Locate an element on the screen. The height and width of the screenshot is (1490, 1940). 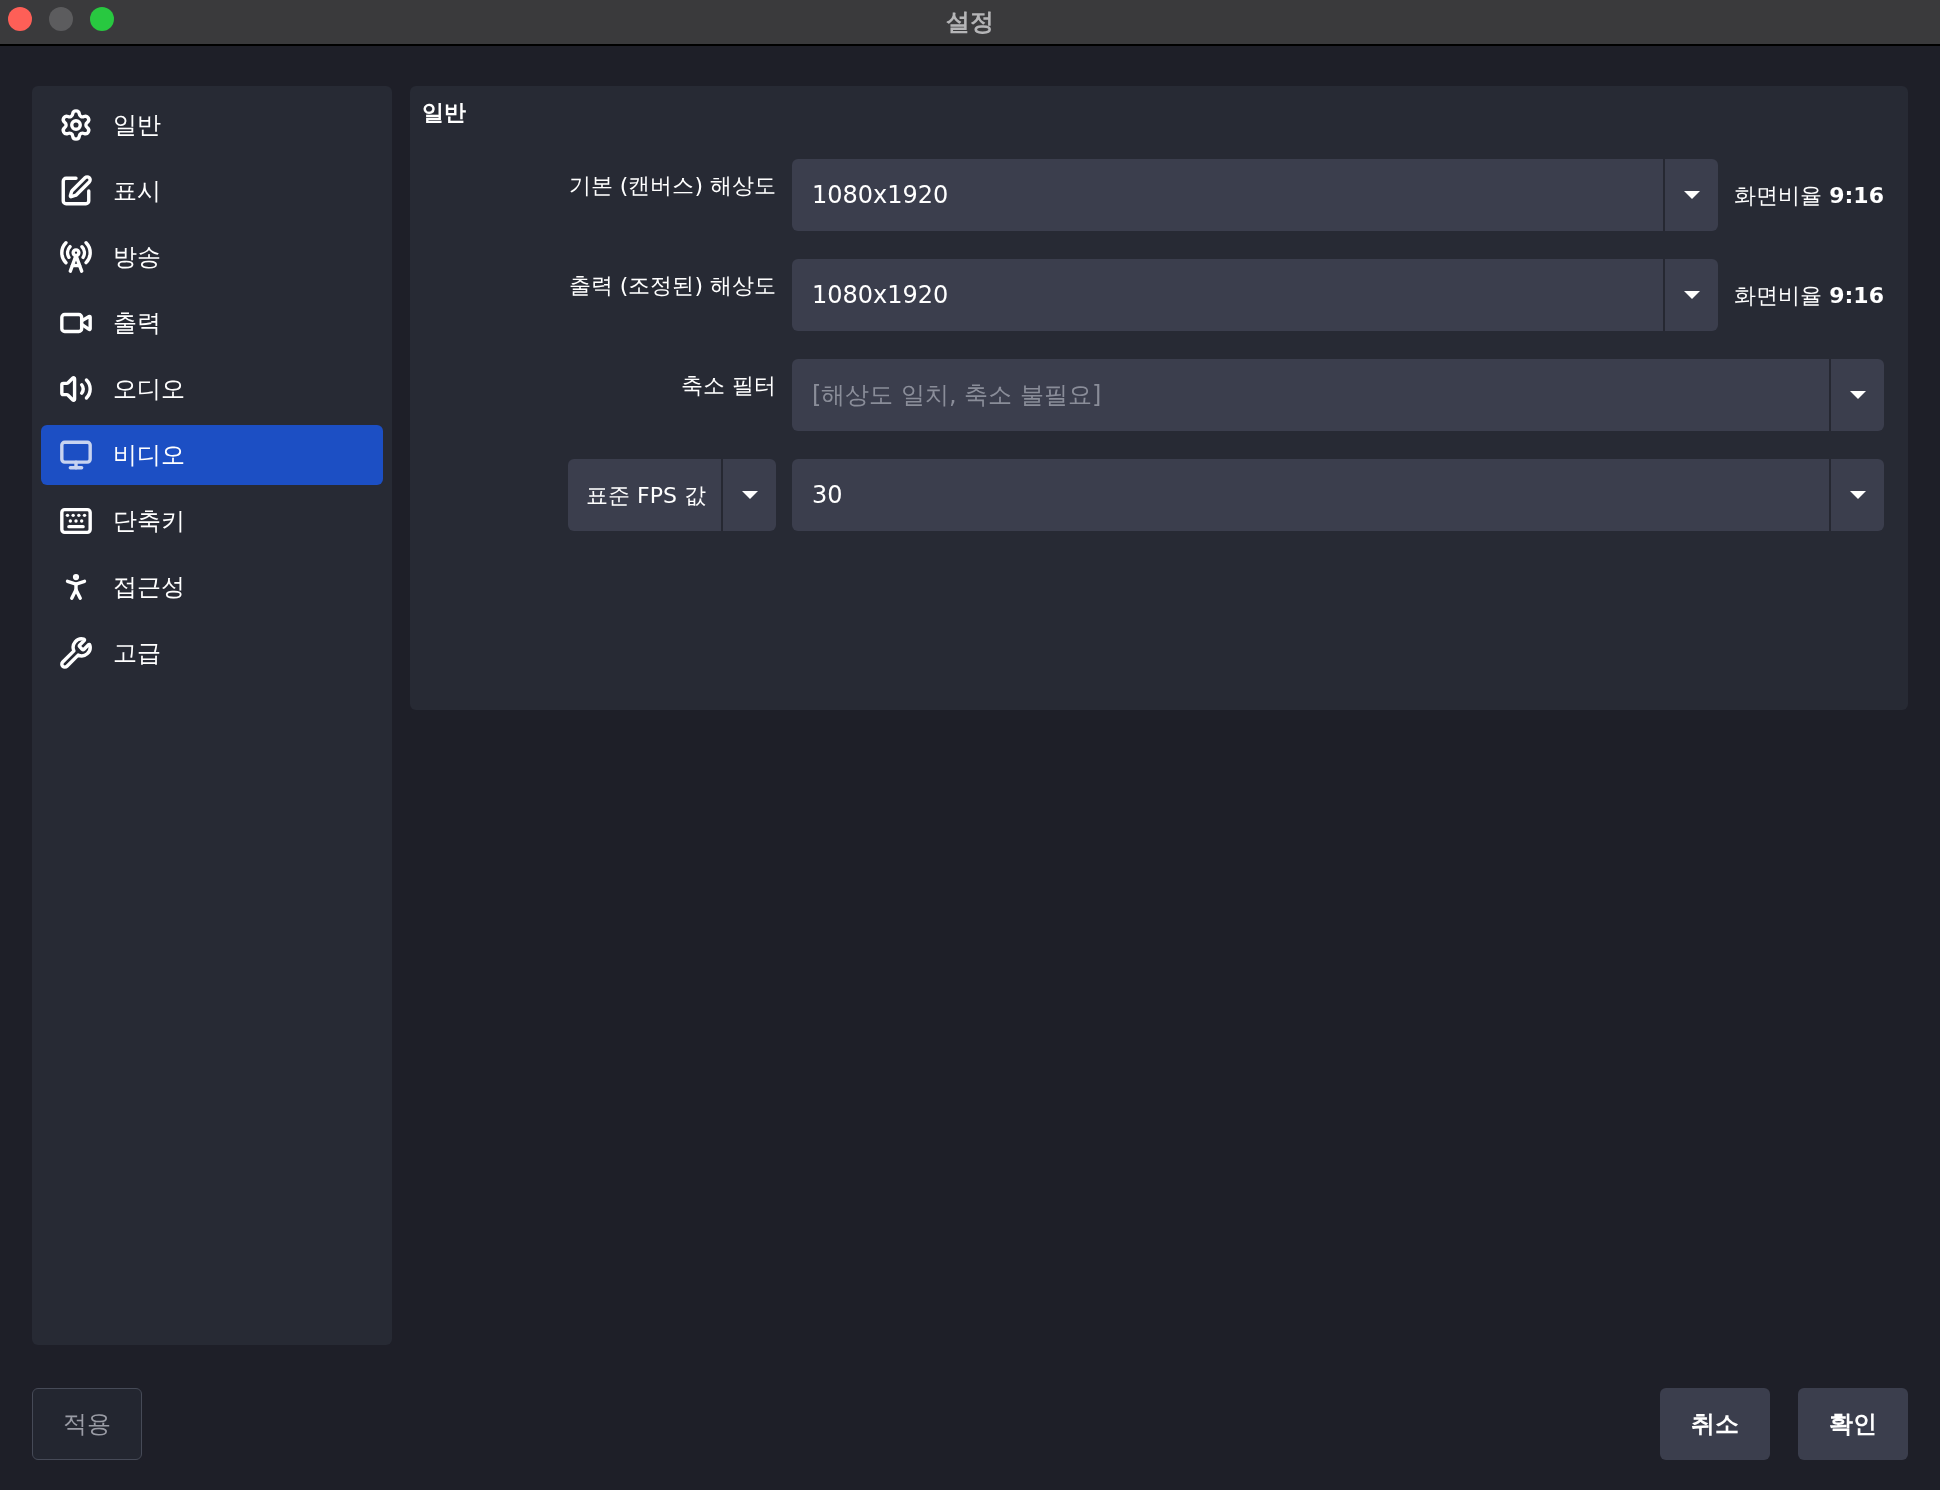
sidebar-item: 출력 is located at coordinates (212, 323).